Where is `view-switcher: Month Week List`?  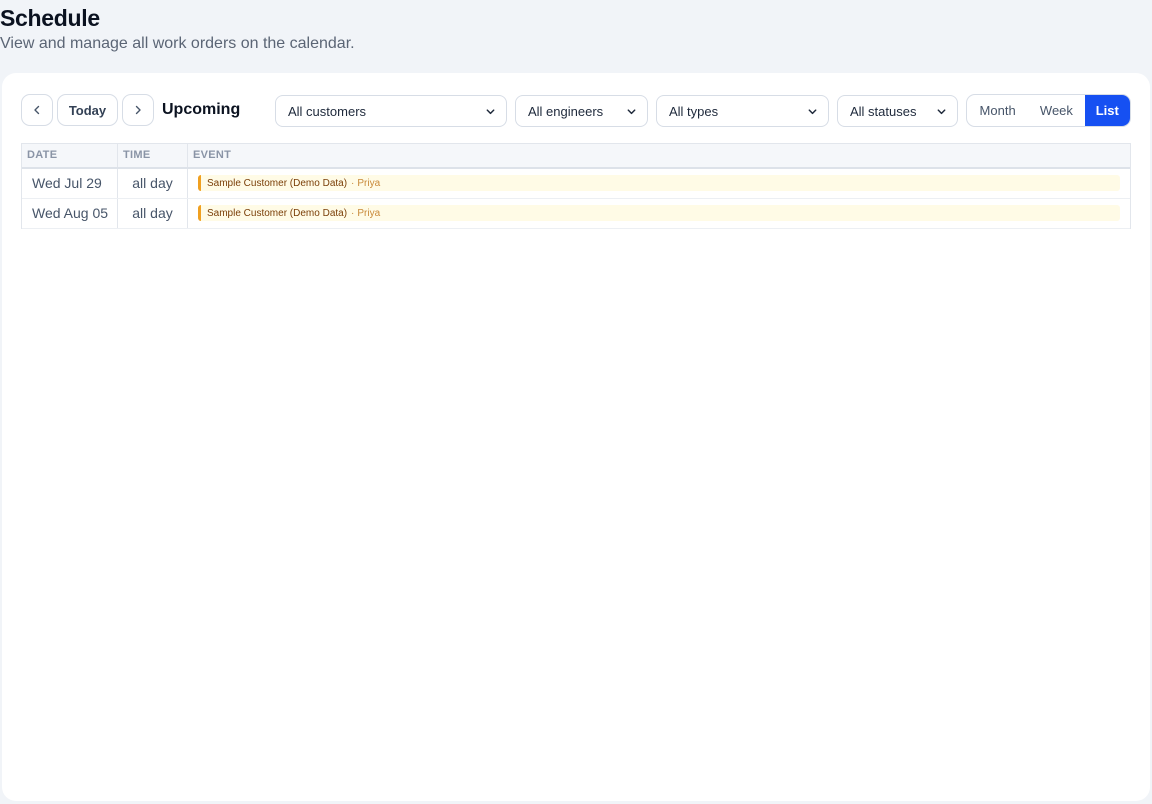 view-switcher: Month Week List is located at coordinates (1048, 110).